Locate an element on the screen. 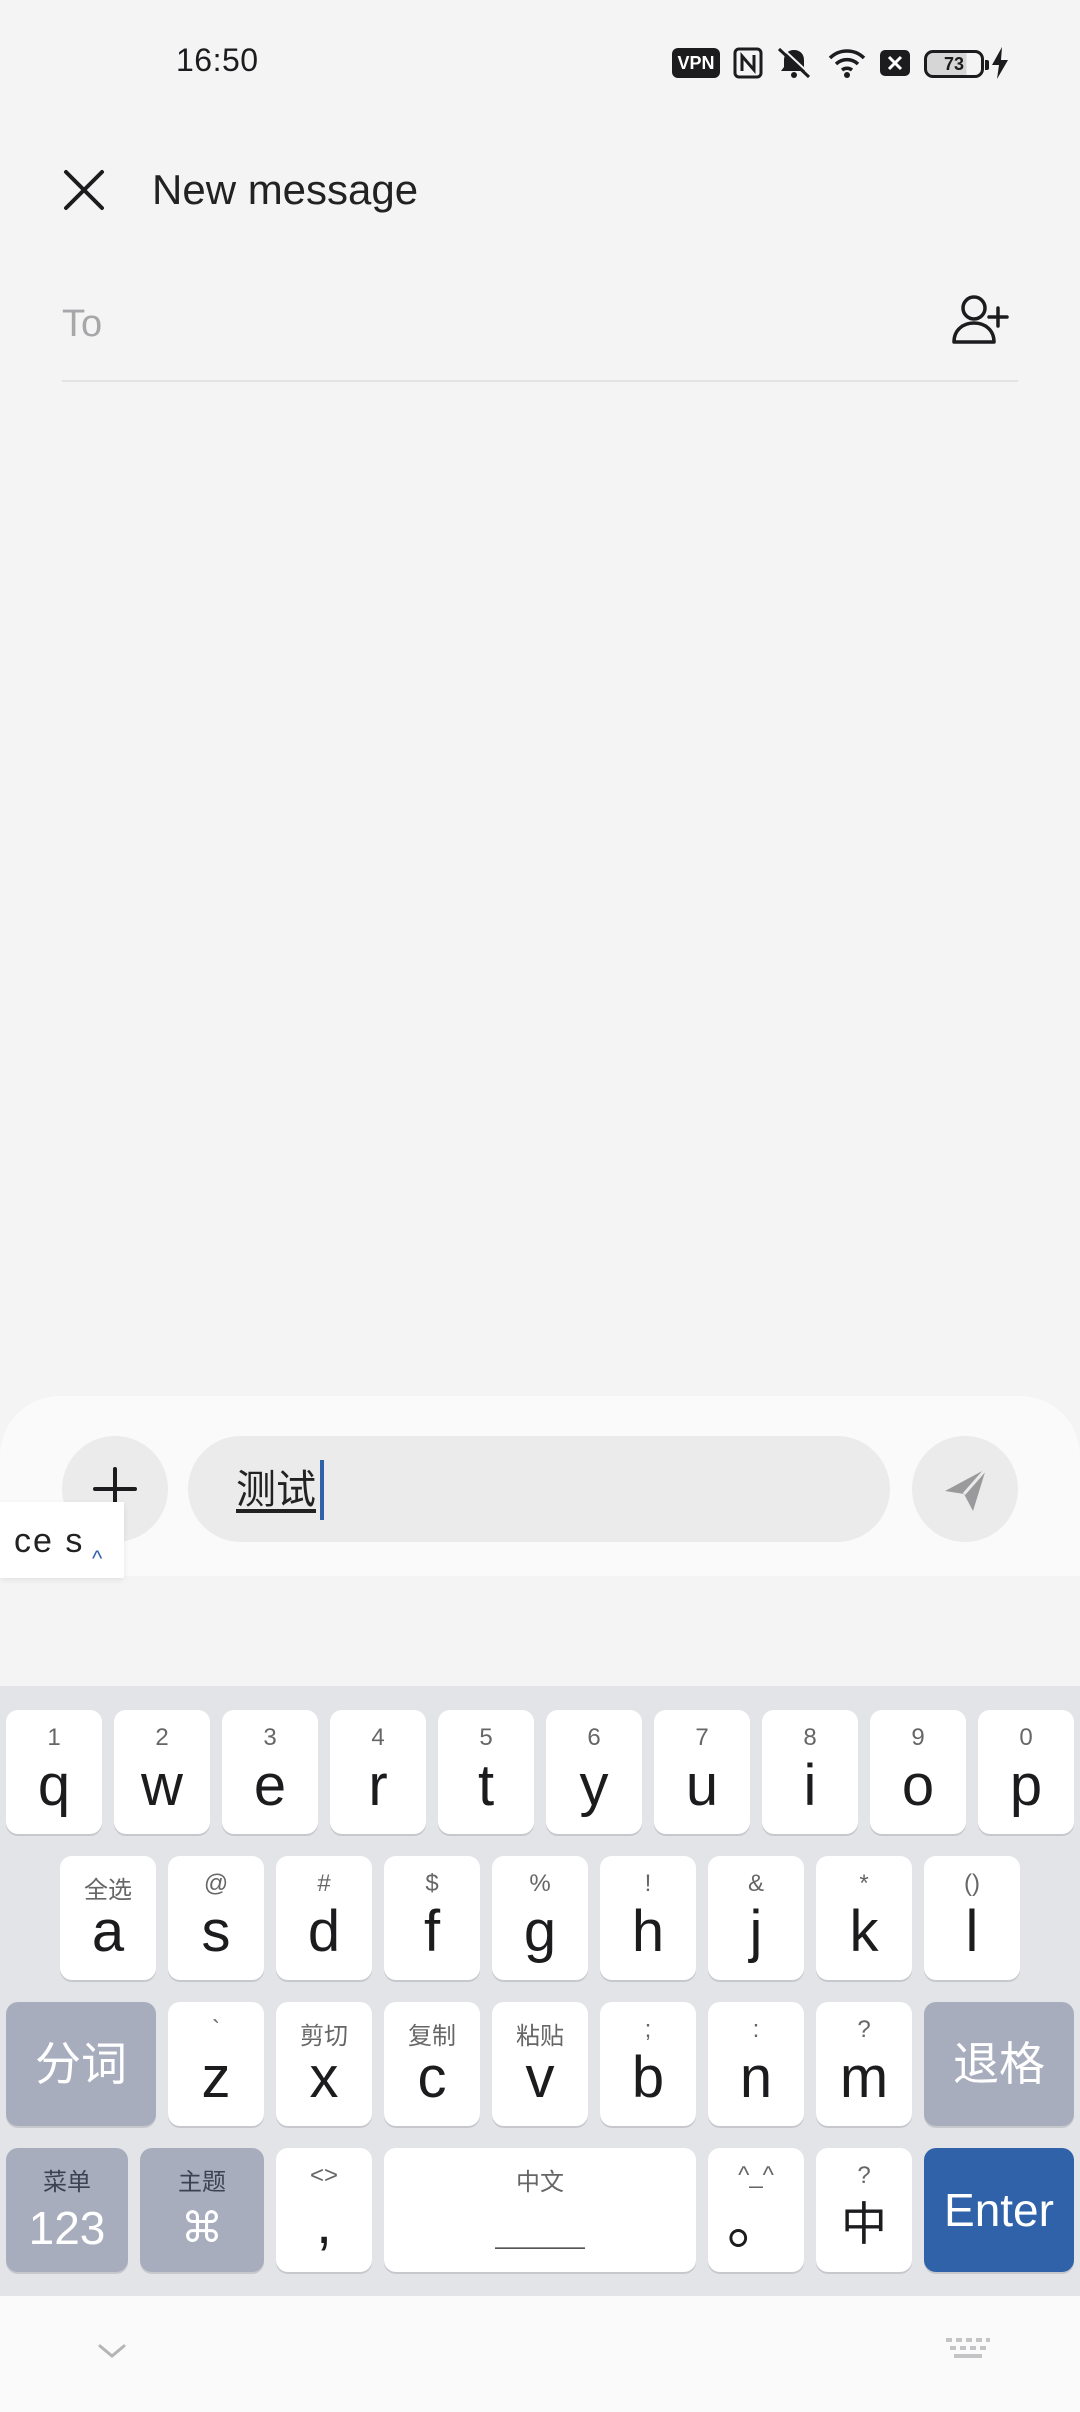 This screenshot has height=2412, width=1080. key-label: m is located at coordinates (864, 2077).